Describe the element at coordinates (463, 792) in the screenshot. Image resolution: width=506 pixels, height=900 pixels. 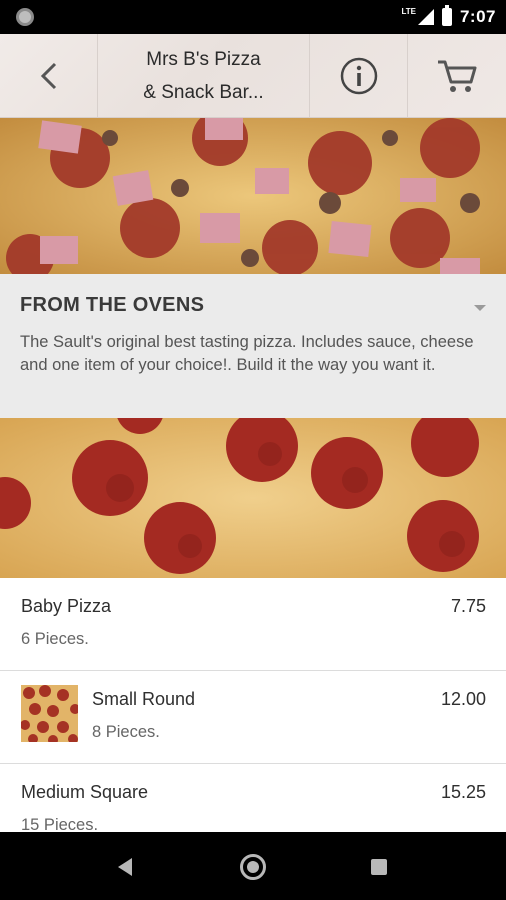
I see `item-price: 15.25` at that location.